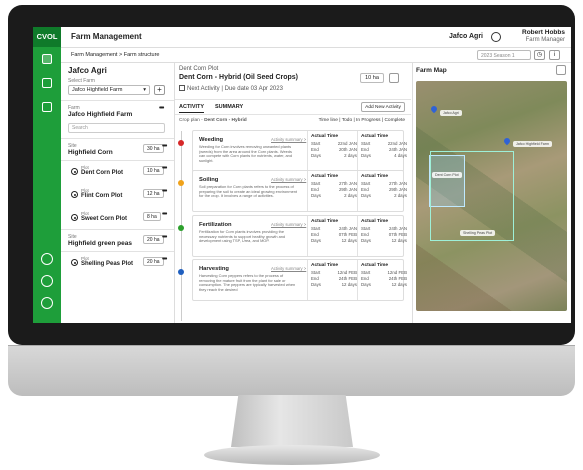 Image resolution: width=583 pixels, height=470 pixels. Describe the element at coordinates (539, 55) in the screenshot. I see `history-icon: ◷` at that location.